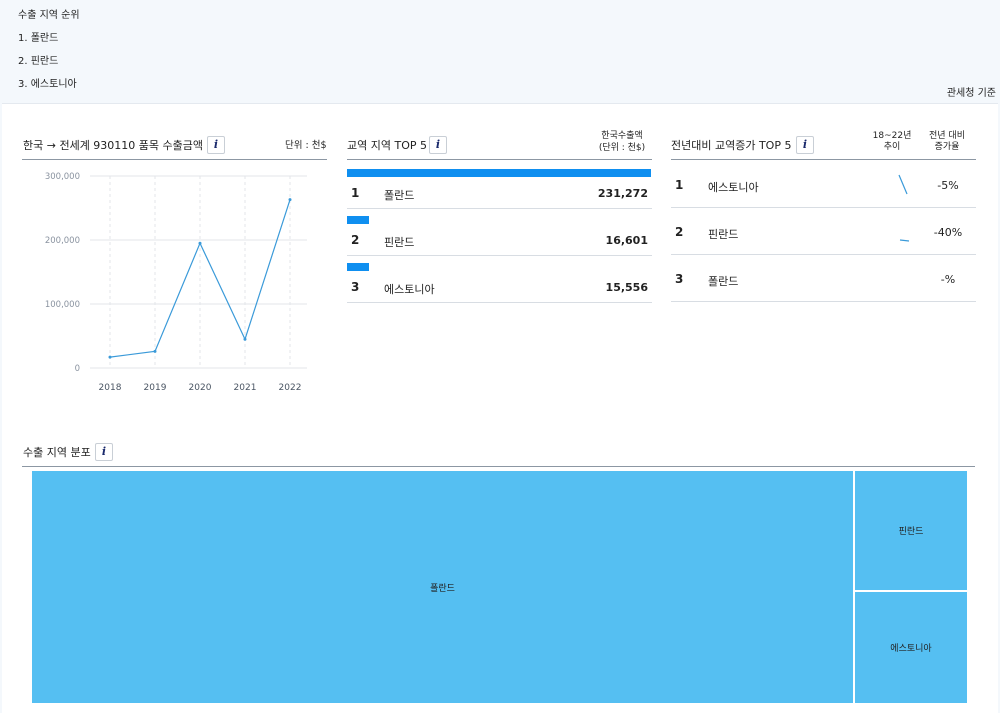  Describe the element at coordinates (355, 240) in the screenshot. I see `top5-rank: 2` at that location.